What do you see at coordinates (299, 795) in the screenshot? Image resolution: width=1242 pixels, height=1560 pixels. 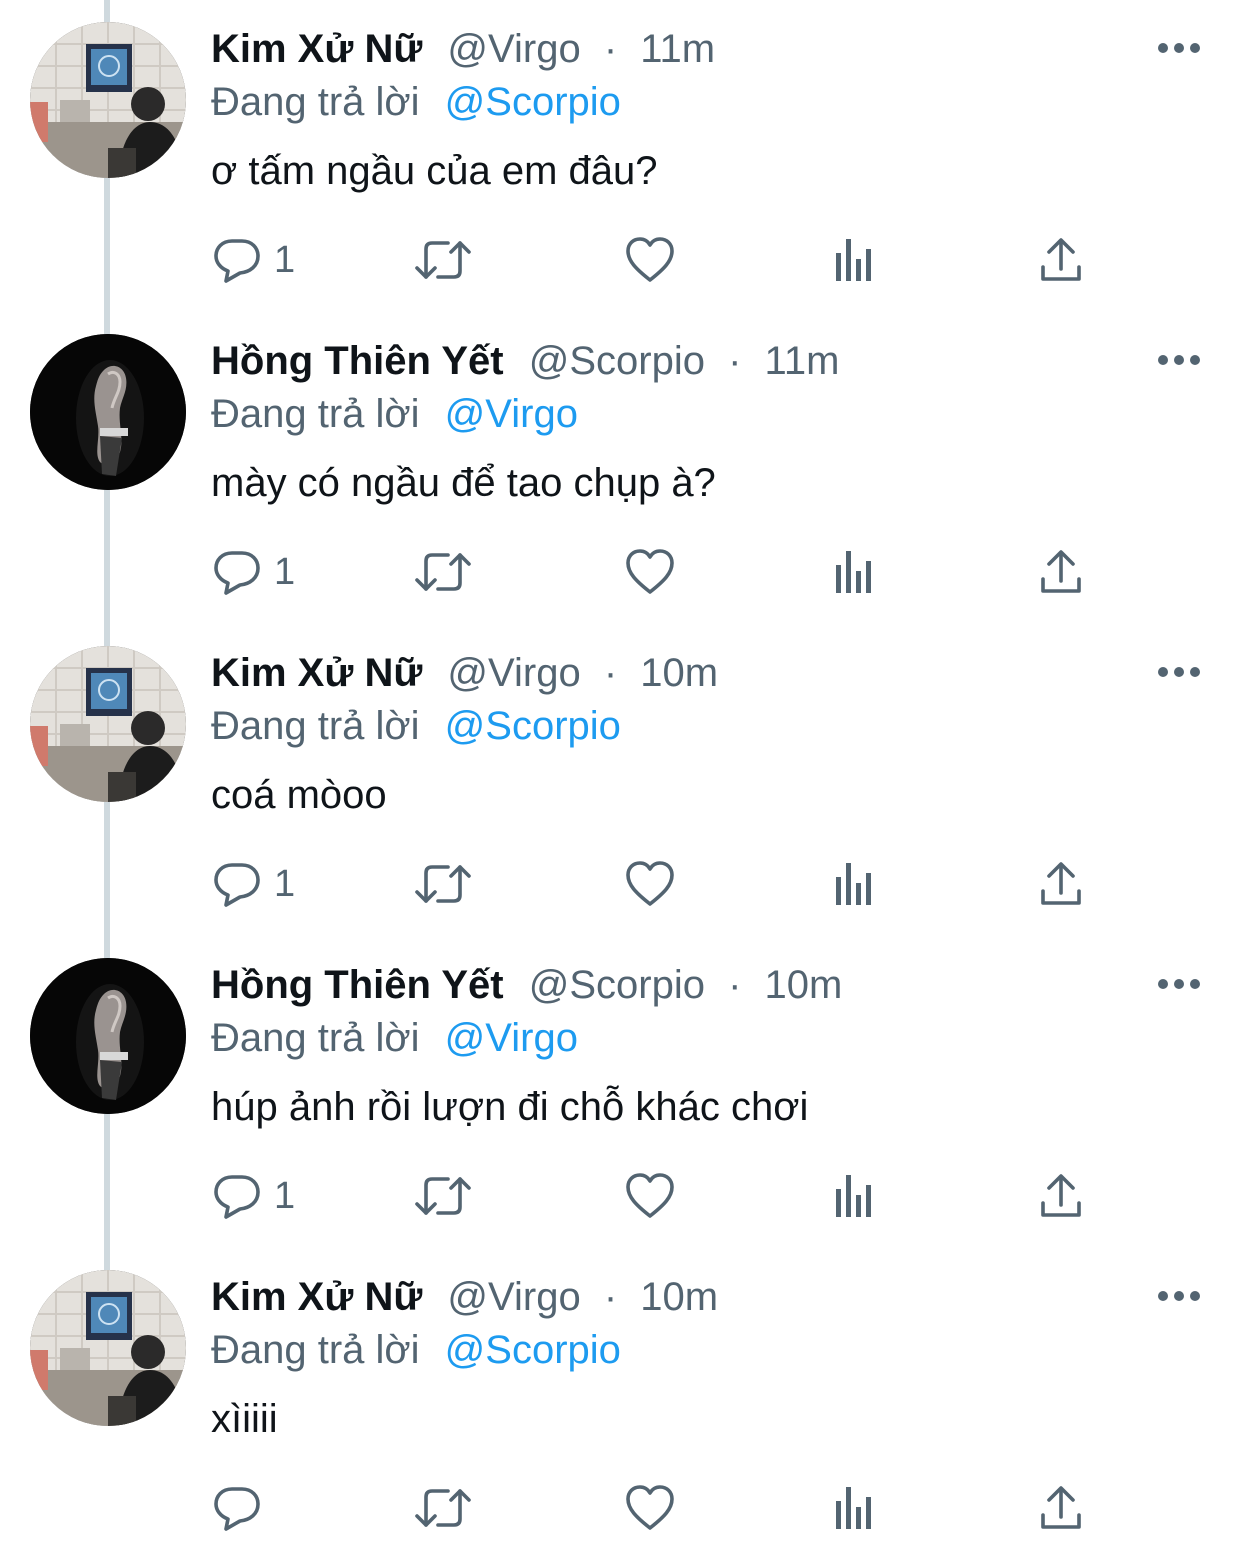 I see `tweet-text: coá mòoo` at bounding box center [299, 795].